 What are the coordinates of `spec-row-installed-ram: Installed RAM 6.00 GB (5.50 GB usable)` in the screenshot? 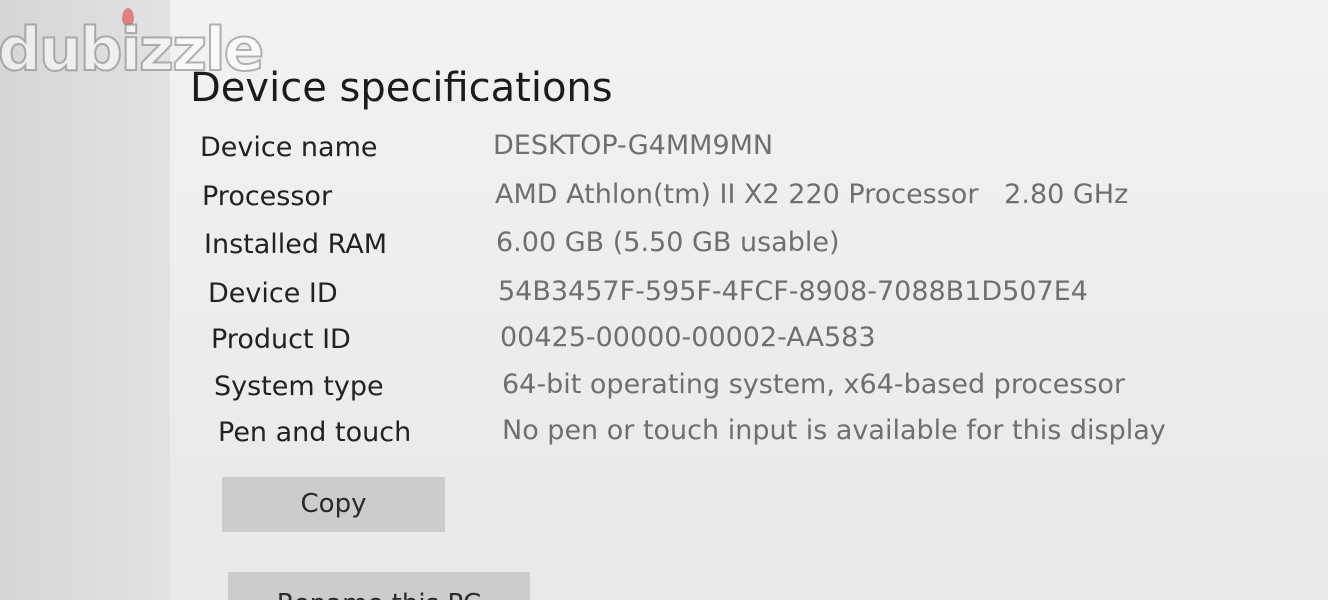 It's located at (704, 245).